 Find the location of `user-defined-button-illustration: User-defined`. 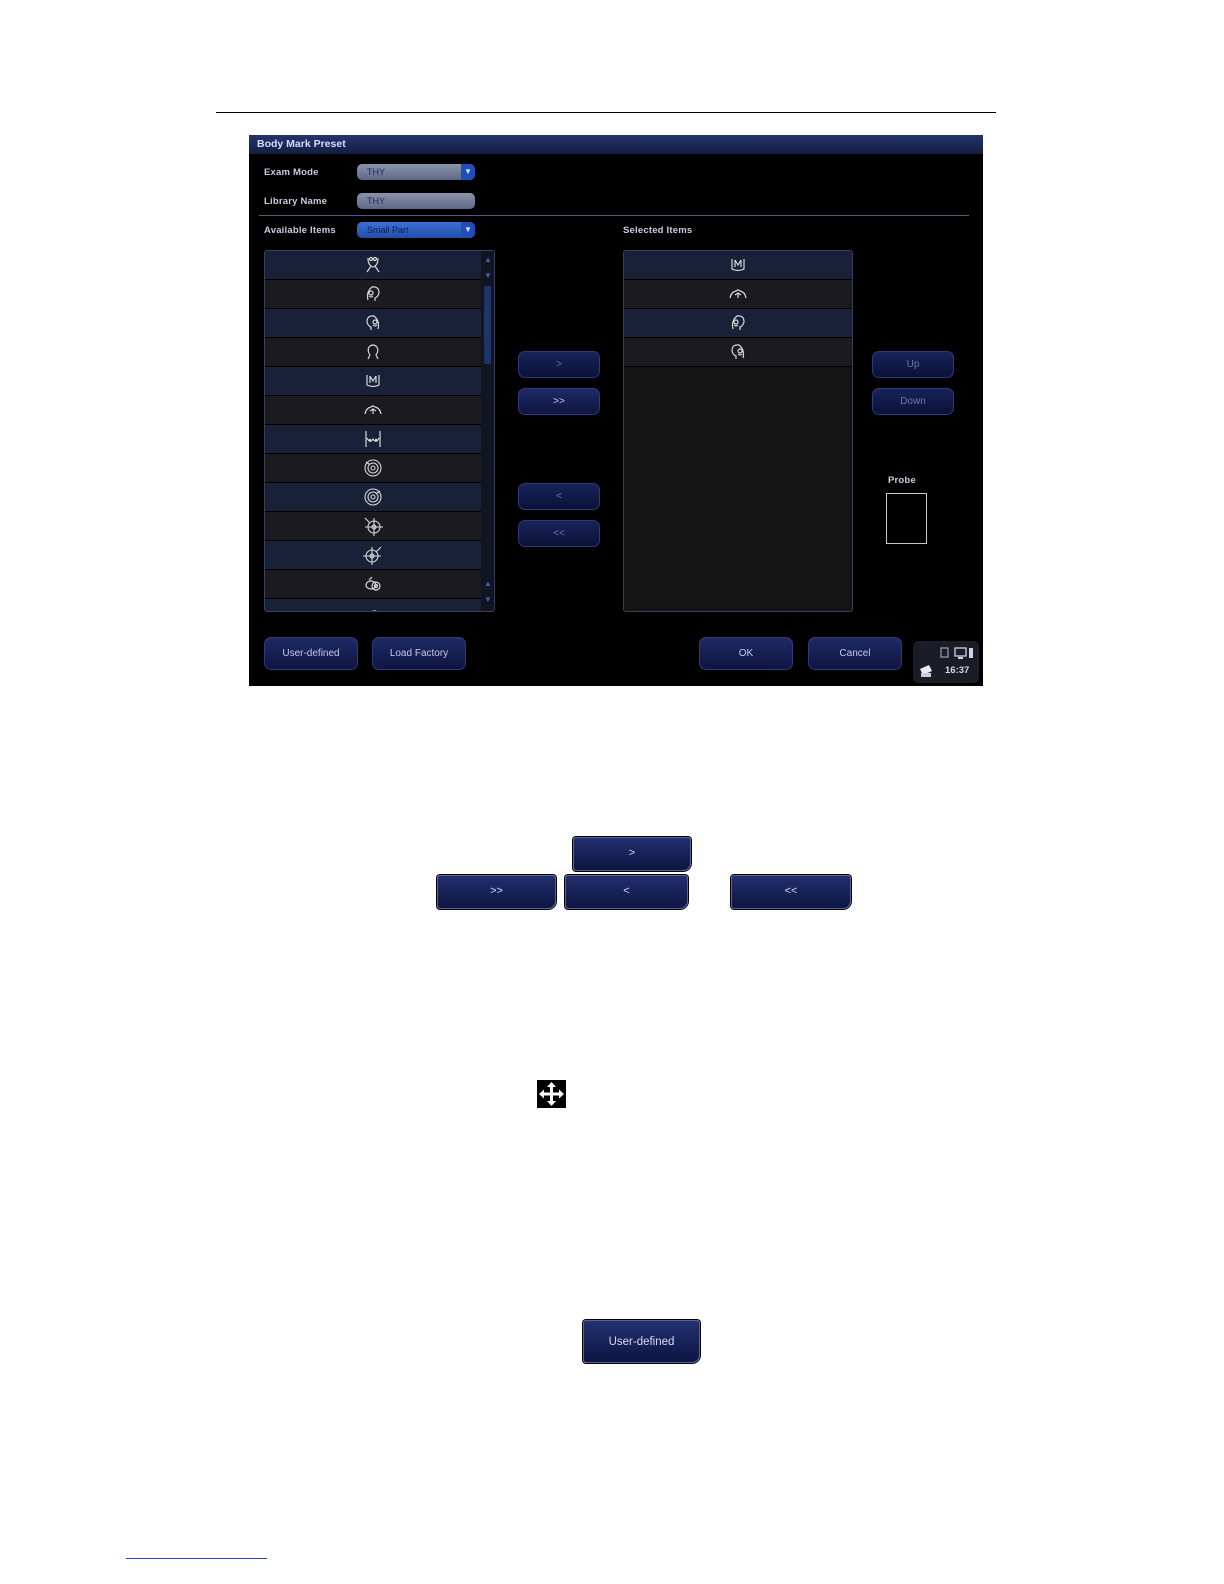

user-defined-button-illustration: User-defined is located at coordinates (641, 1341).